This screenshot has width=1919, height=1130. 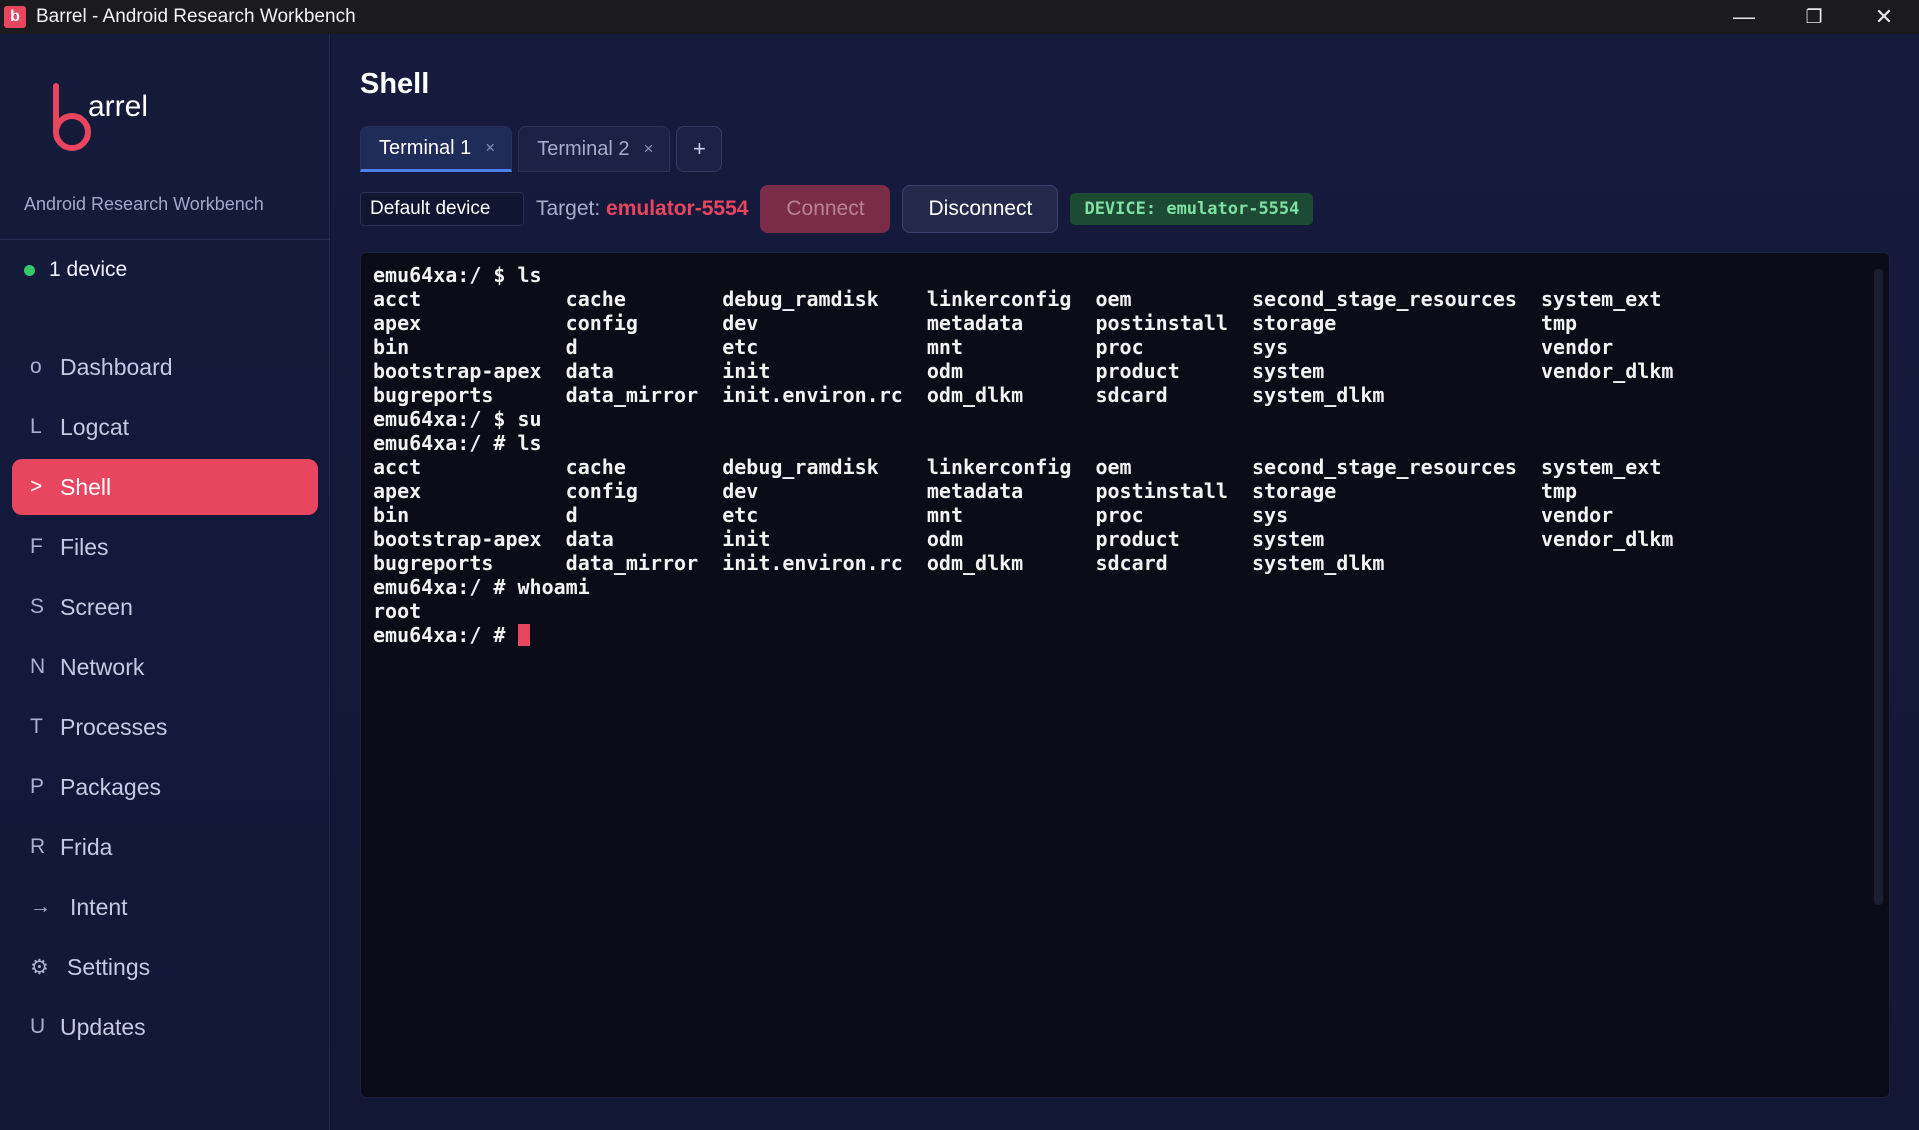 I want to click on device-status: 1 device, so click(x=75, y=270).